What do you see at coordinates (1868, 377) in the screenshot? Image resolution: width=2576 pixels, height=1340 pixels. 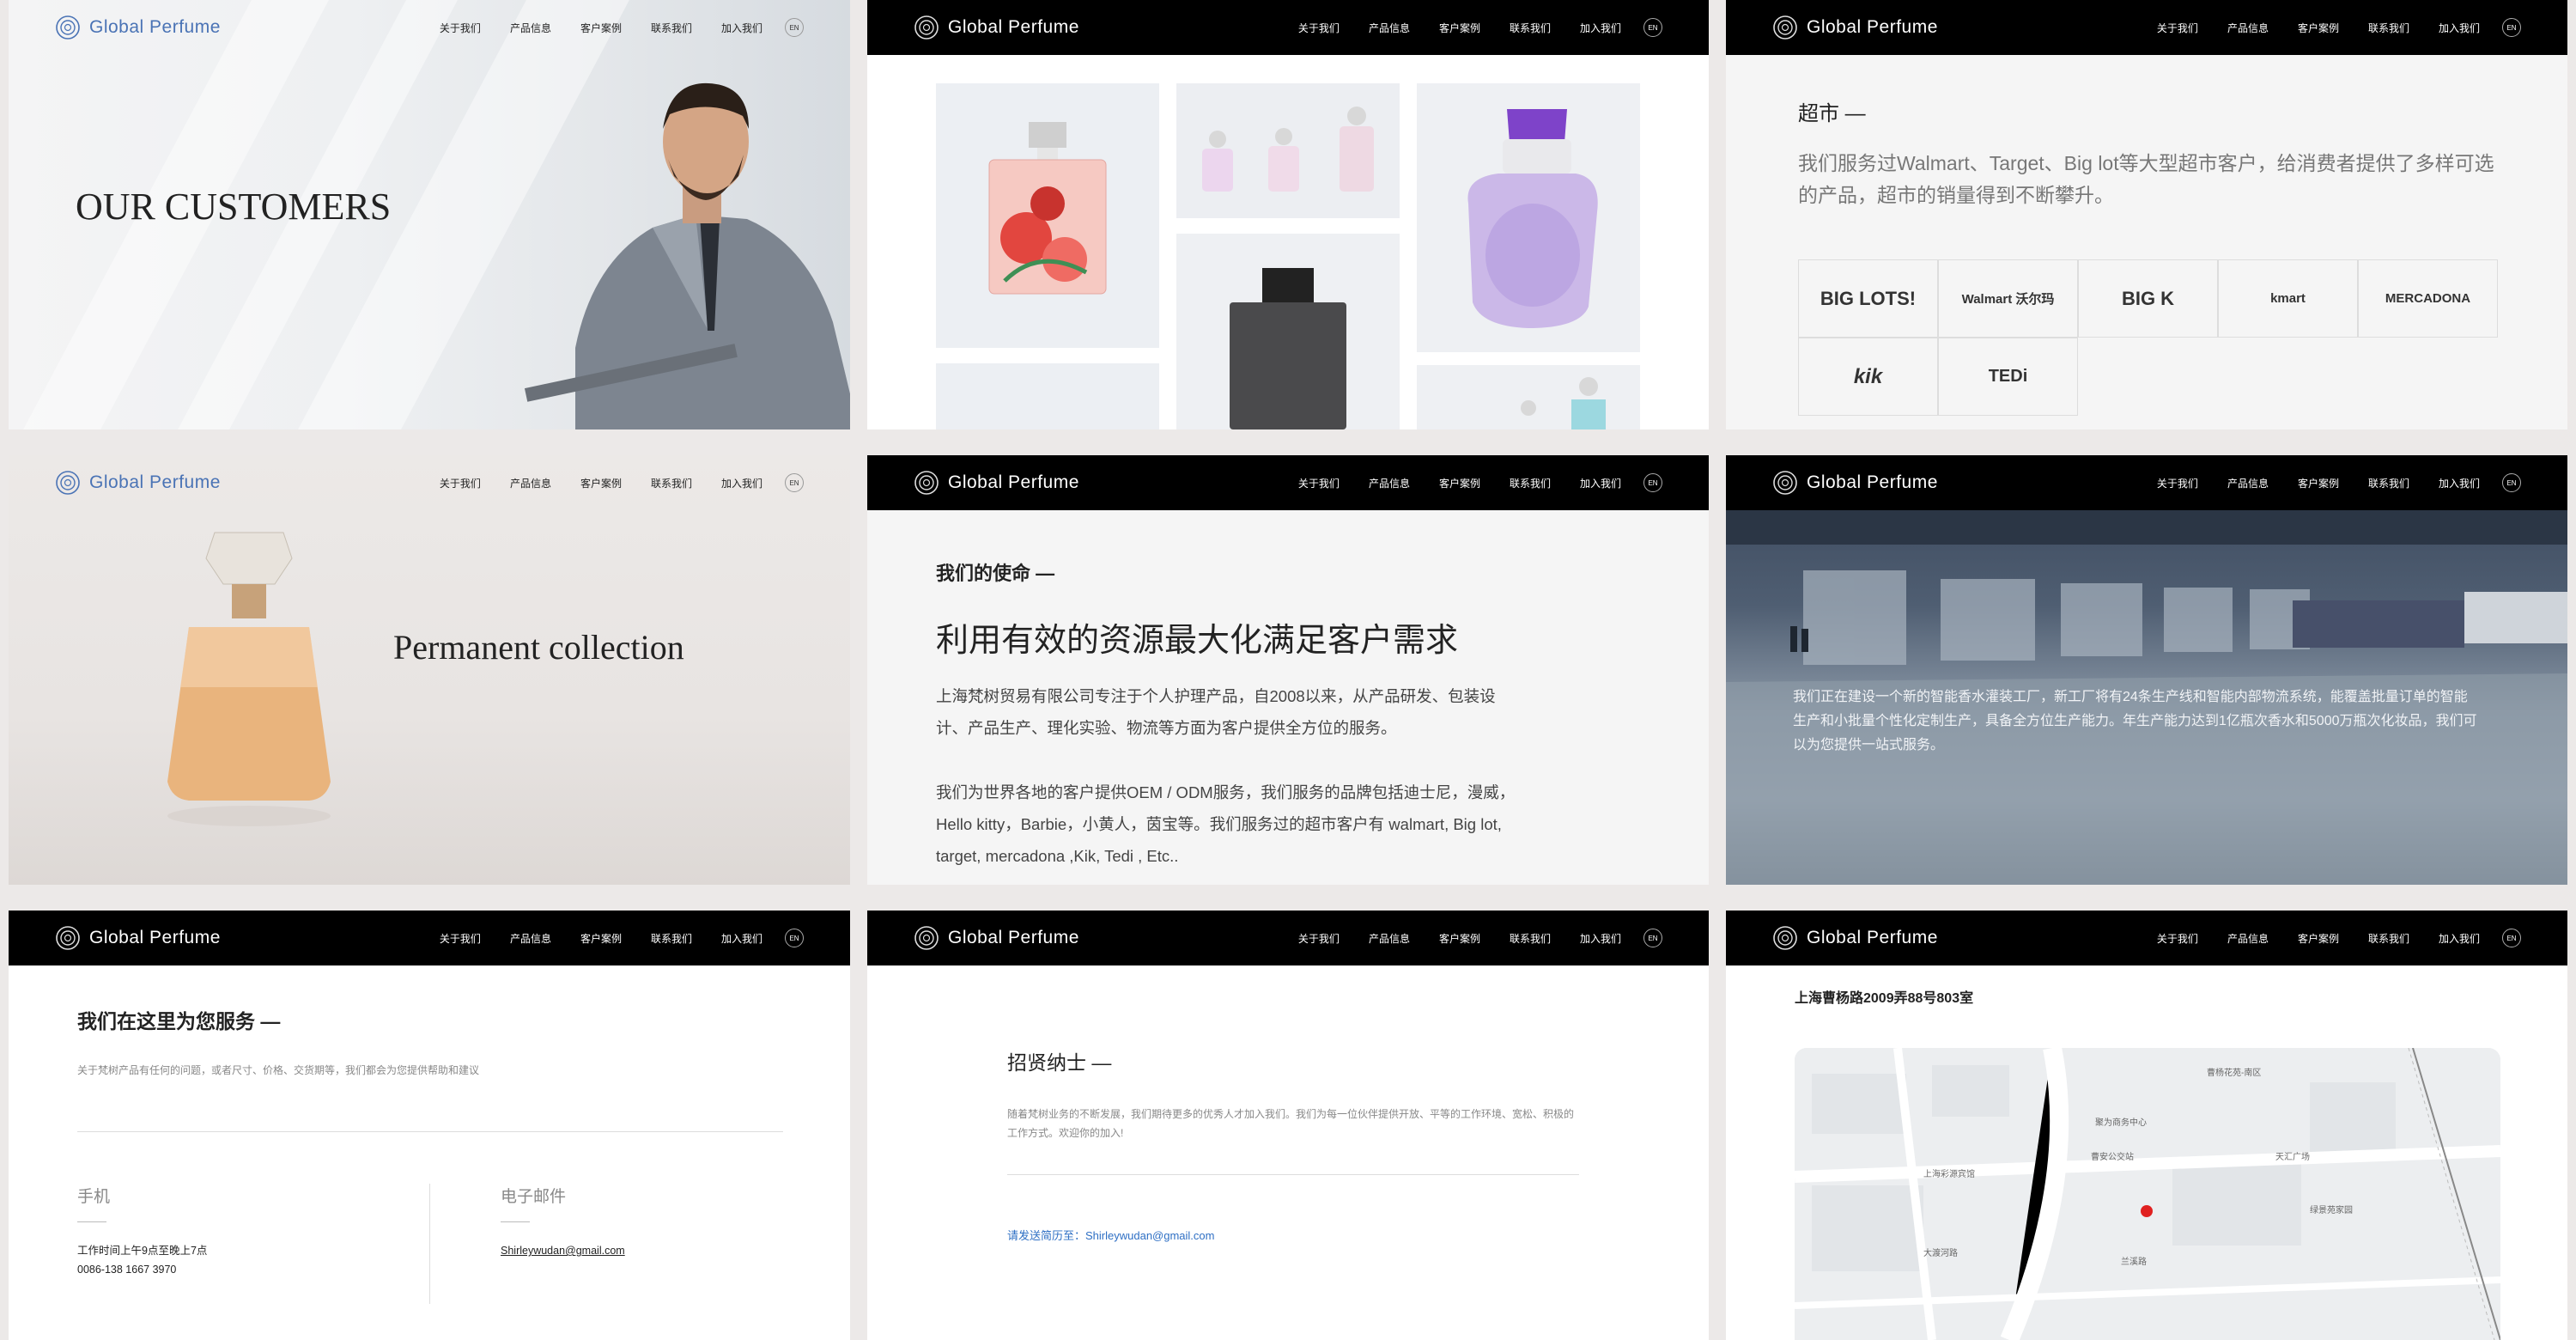 I see `logo-kik: kik` at bounding box center [1868, 377].